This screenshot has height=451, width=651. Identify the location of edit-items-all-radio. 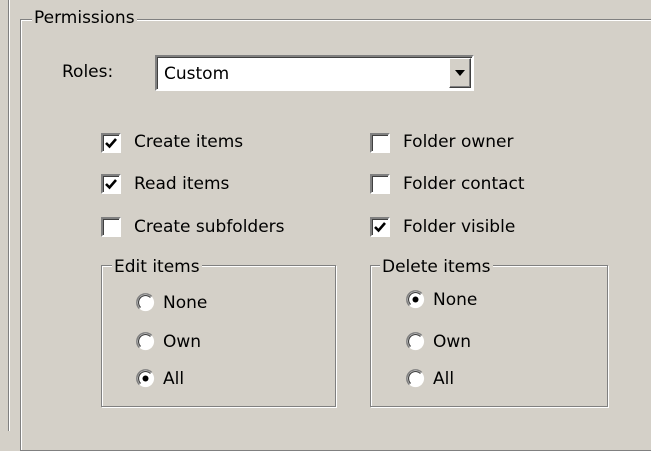
(145, 378).